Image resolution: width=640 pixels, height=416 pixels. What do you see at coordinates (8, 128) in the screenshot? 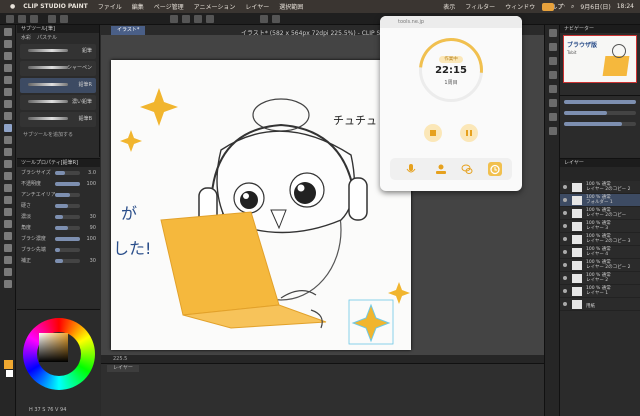
I see `pencil-tool-icon` at bounding box center [8, 128].